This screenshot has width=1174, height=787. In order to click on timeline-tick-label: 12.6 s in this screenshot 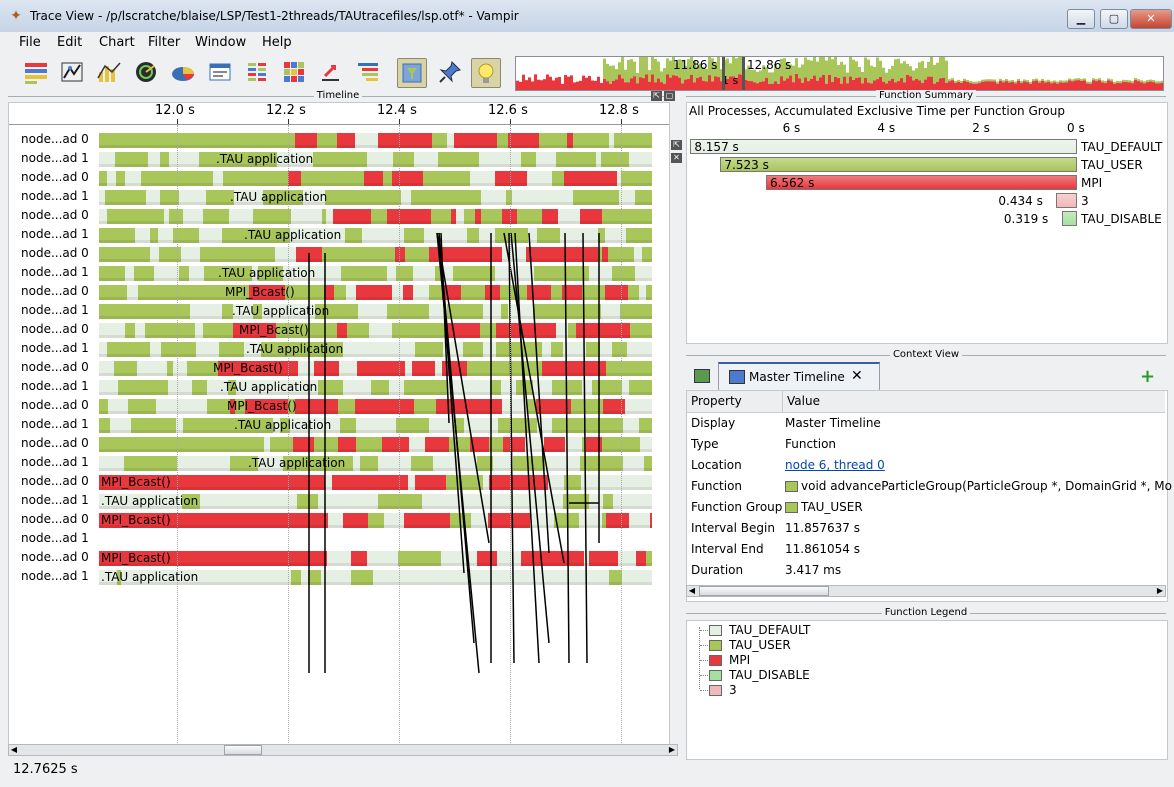, I will do `click(508, 110)`.